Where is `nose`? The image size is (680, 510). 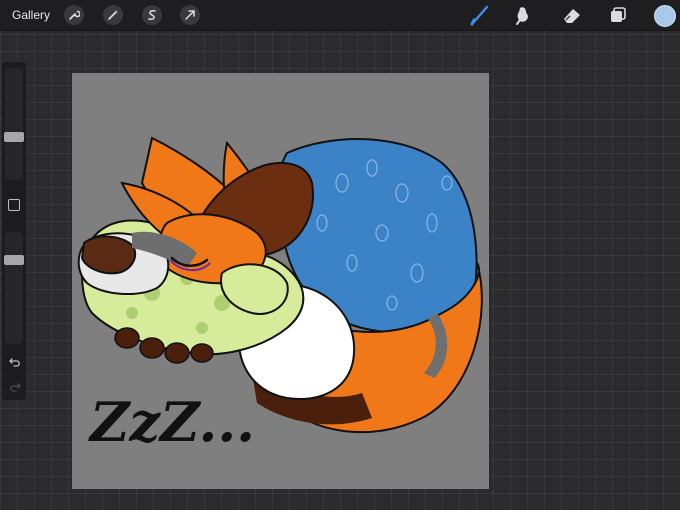 nose is located at coordinates (108, 255).